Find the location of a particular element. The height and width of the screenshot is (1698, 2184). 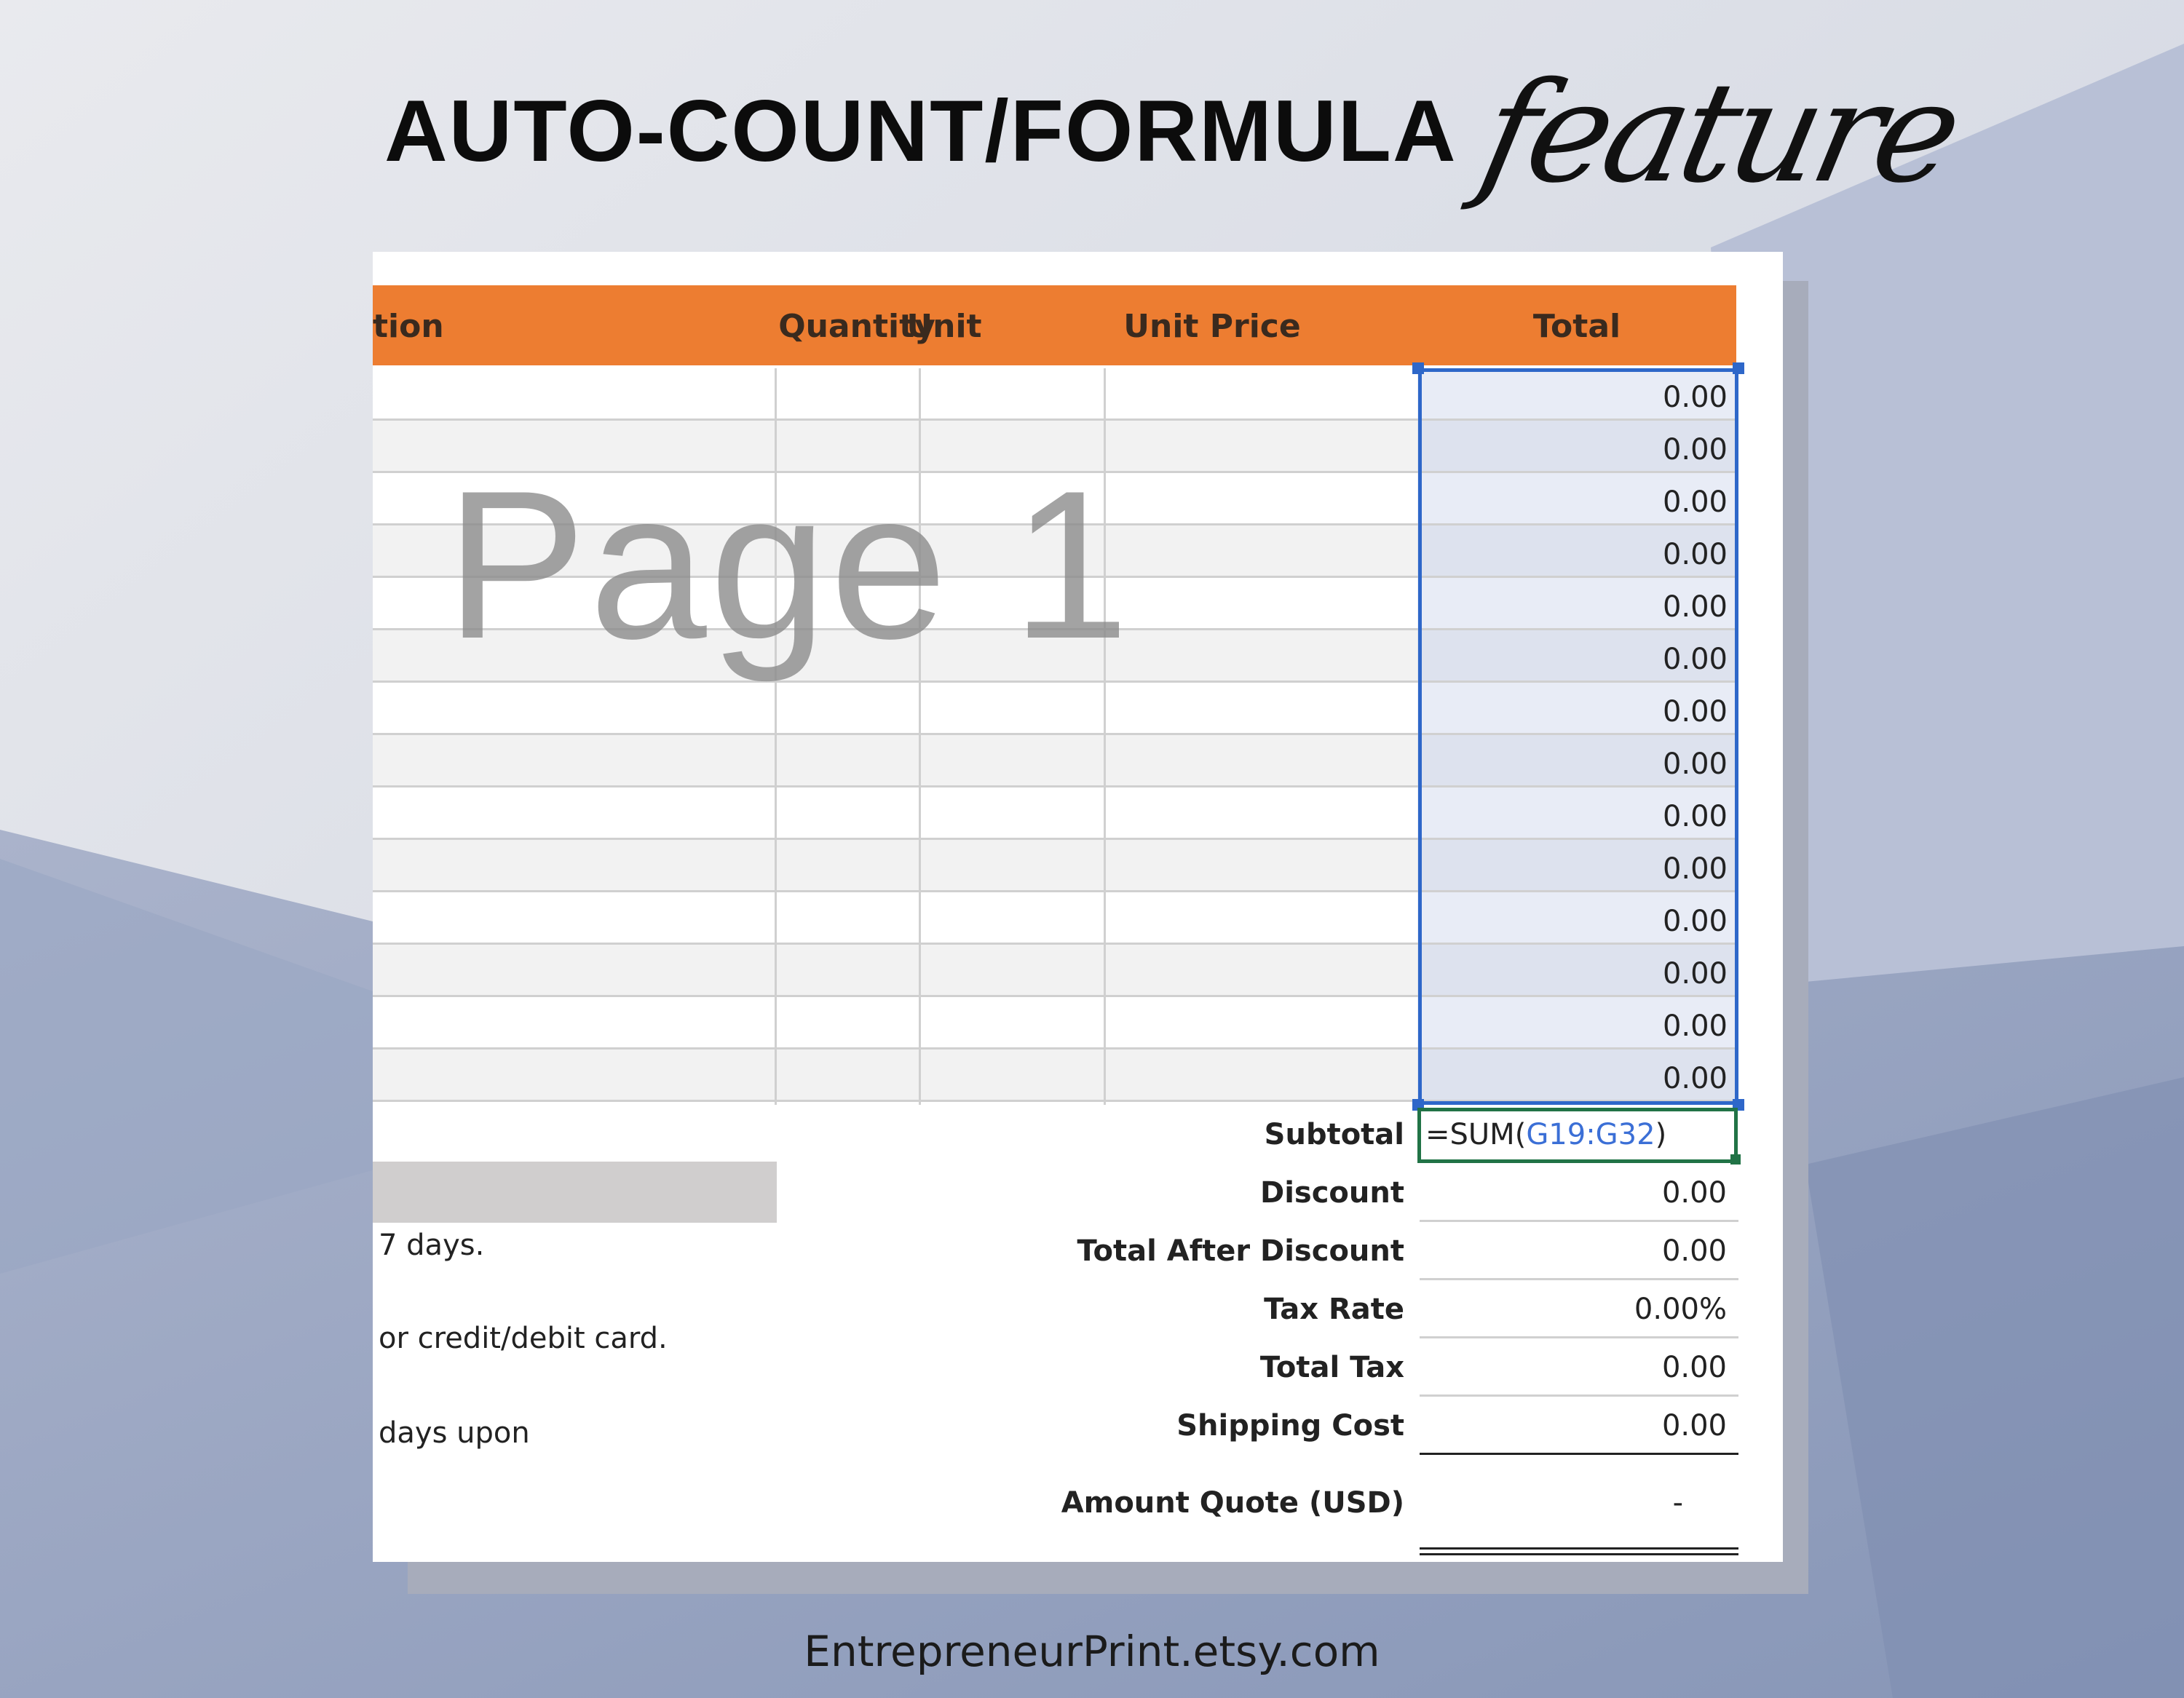

amount-quote-label: Amount Quote (USD) is located at coordinates (1232, 1503).